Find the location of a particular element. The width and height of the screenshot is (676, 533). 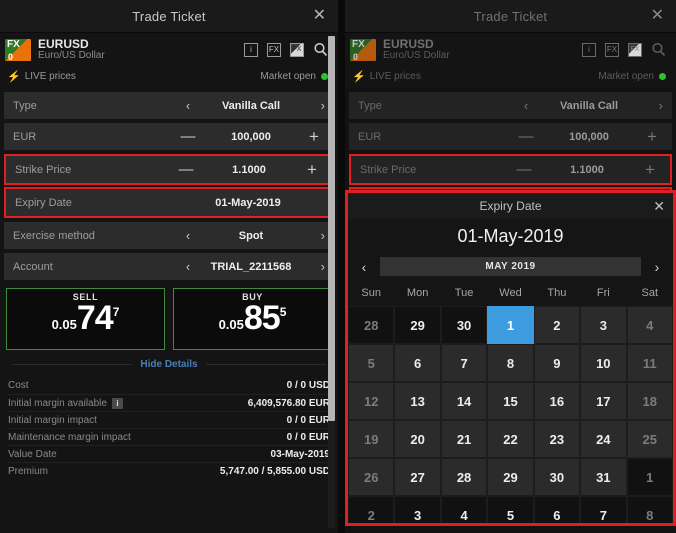

calendar-day: 18 is located at coordinates (649, 401).